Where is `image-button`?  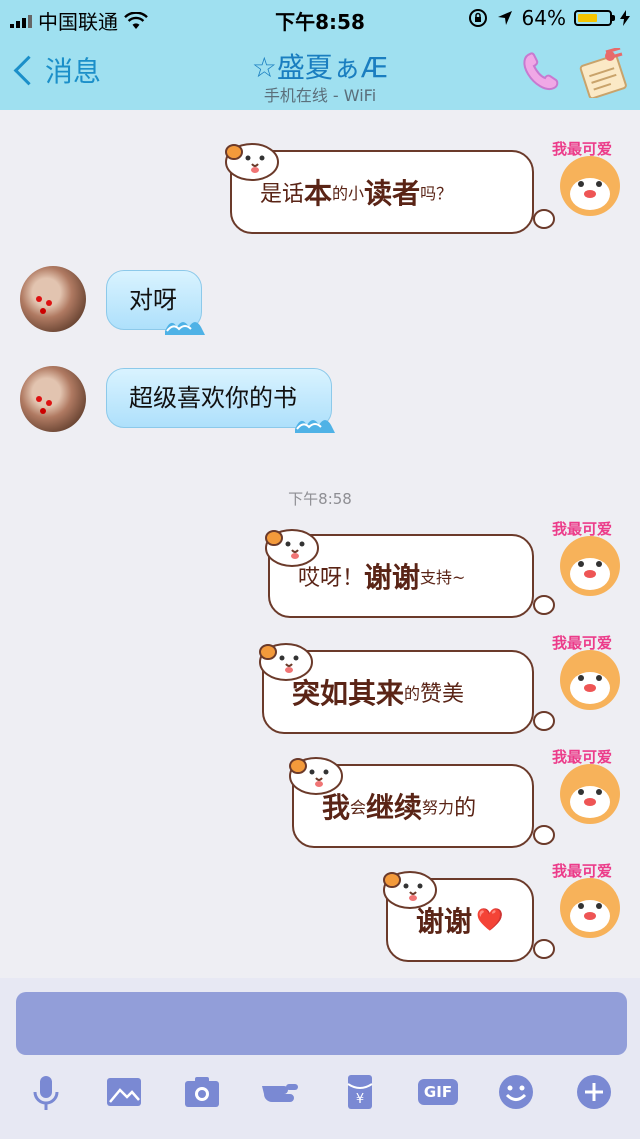 image-button is located at coordinates (124, 1092).